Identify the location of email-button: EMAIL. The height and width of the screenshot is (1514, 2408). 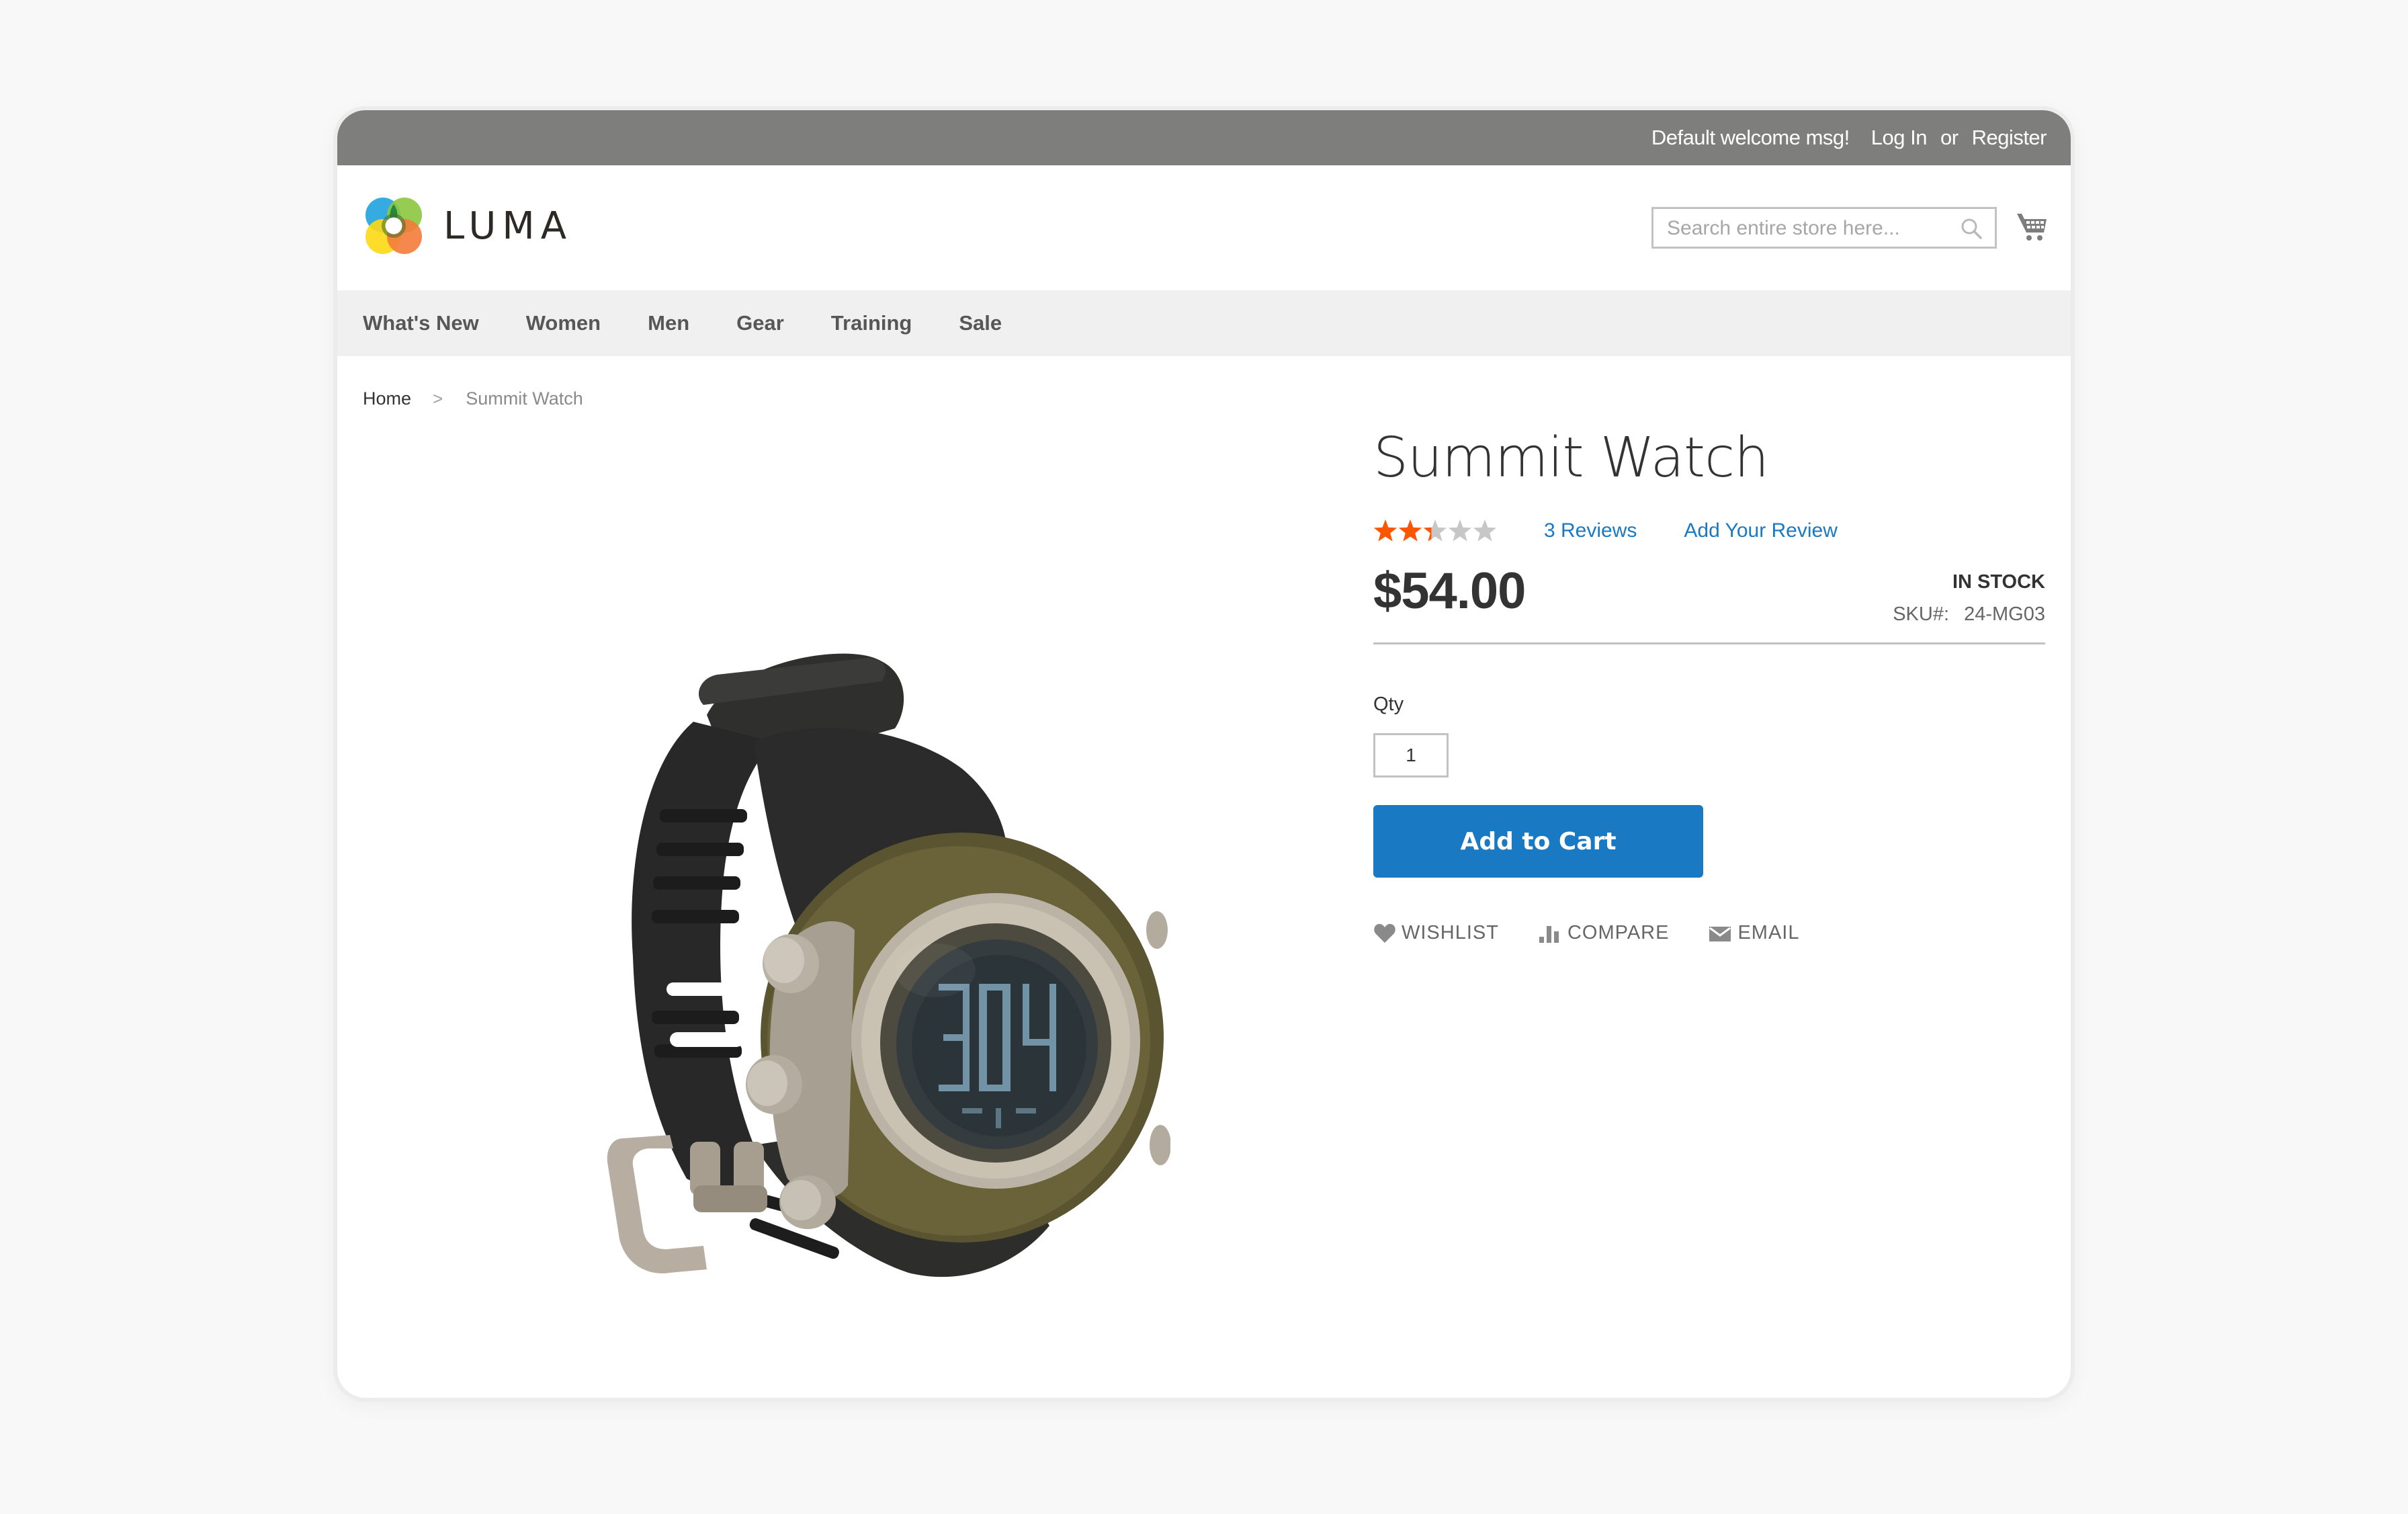
(1753, 933).